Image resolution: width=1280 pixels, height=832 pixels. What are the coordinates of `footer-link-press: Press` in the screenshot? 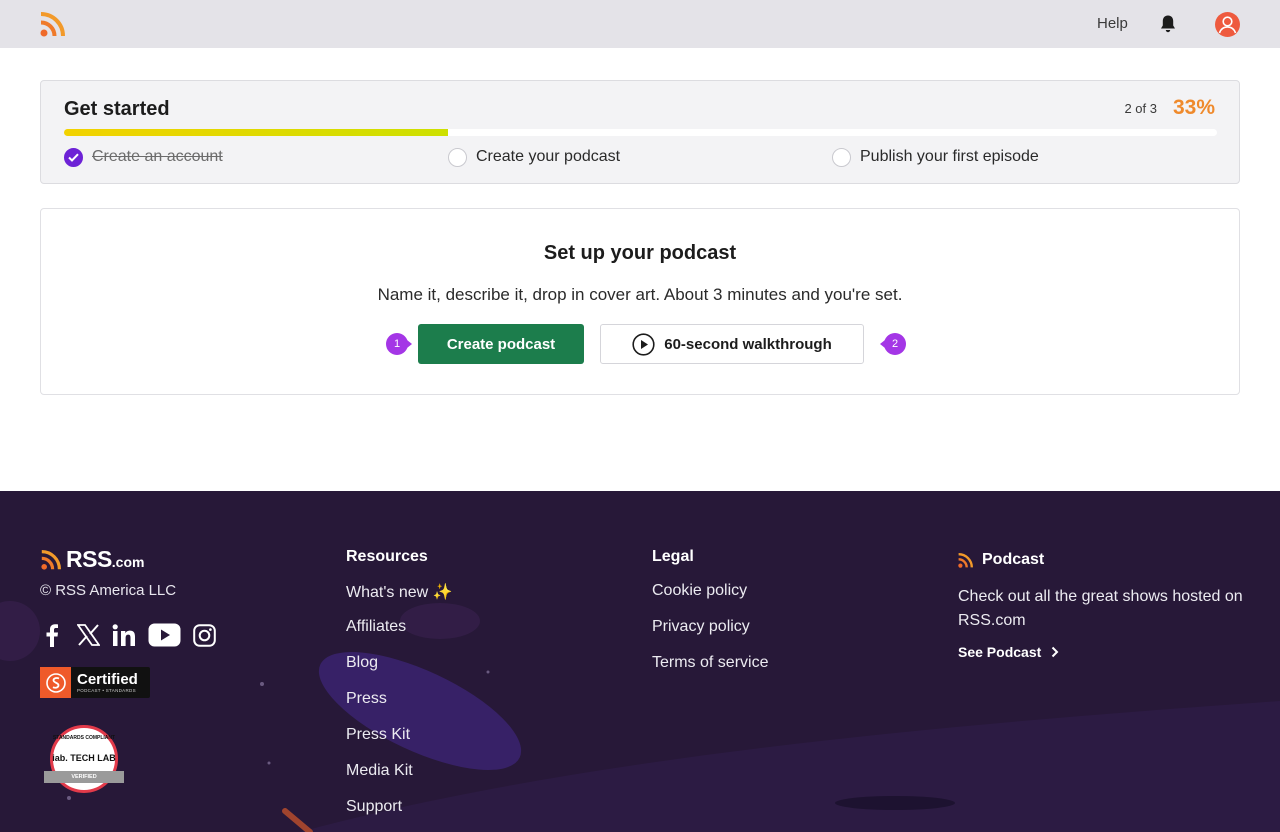 It's located at (366, 699).